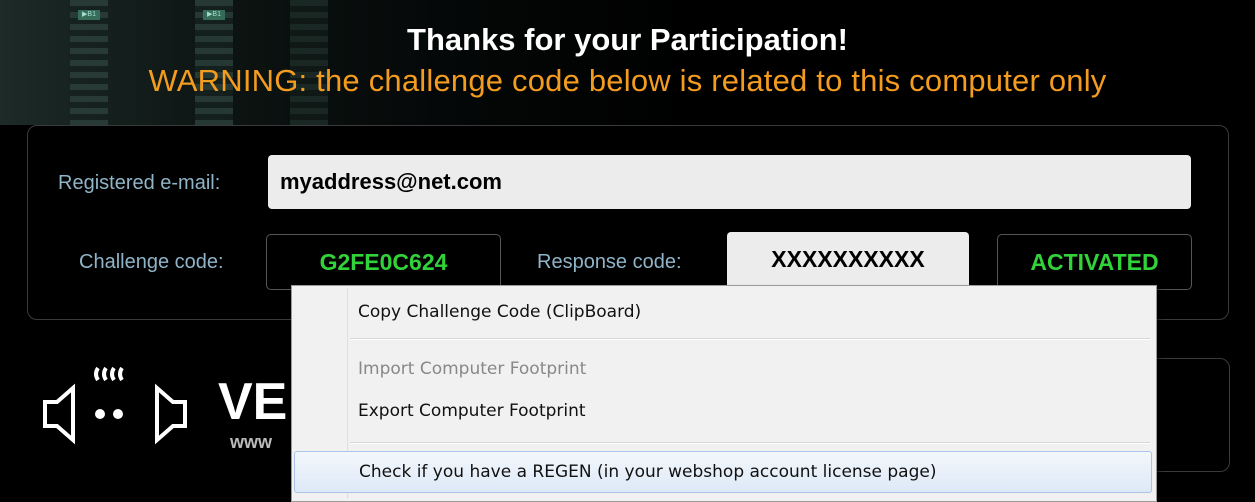 The height and width of the screenshot is (502, 1255). What do you see at coordinates (723, 313) in the screenshot?
I see `menu-item-copy-challenge-code: Copy Challenge Code (ClipBoard)` at bounding box center [723, 313].